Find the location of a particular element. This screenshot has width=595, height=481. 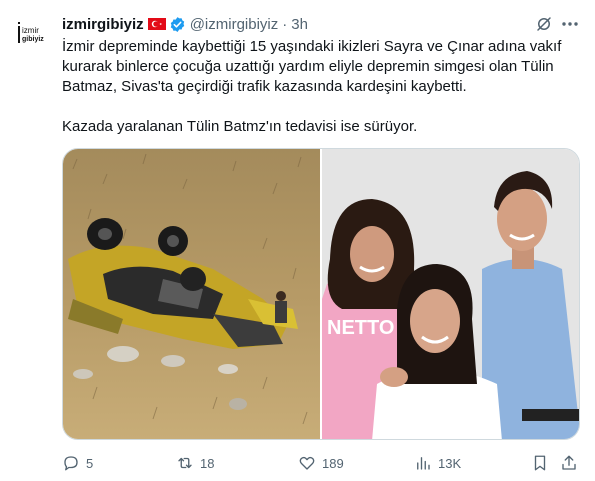

shirt-text: NETTO is located at coordinates (360, 328).